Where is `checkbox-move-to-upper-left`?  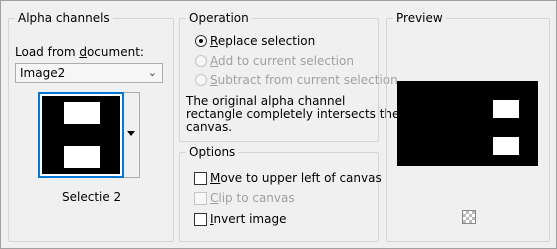
checkbox-move-to-upper-left is located at coordinates (200, 178).